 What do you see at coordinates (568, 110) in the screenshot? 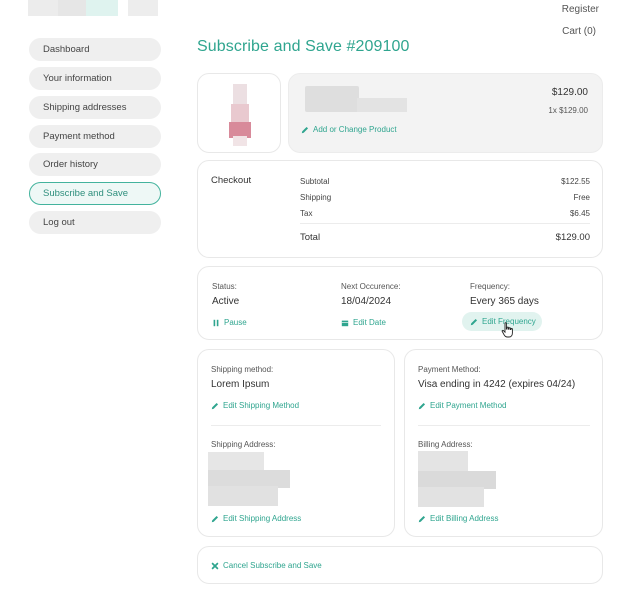
I see `product-qty-price: 1x $129.00` at bounding box center [568, 110].